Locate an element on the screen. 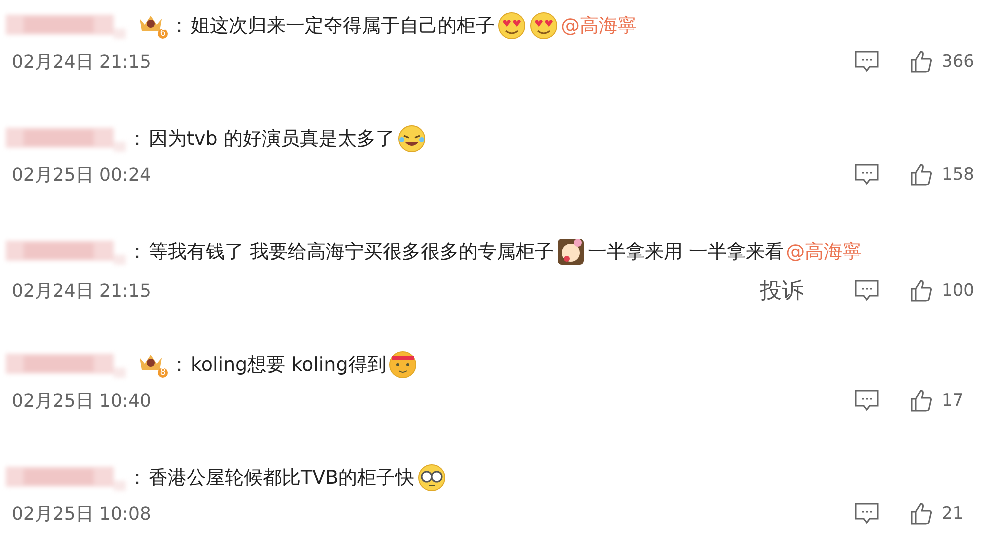  comment-text: 因为tvb 的好演员真是太多了 is located at coordinates (272, 139).